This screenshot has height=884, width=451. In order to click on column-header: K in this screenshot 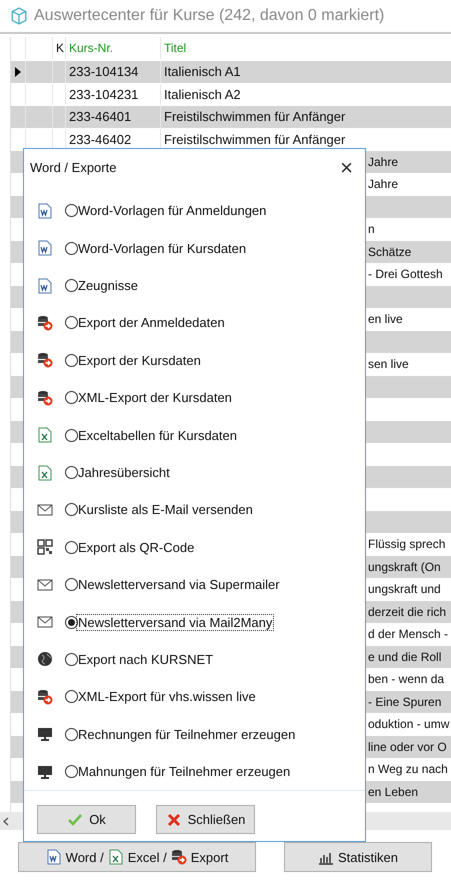, I will do `click(60, 48)`.